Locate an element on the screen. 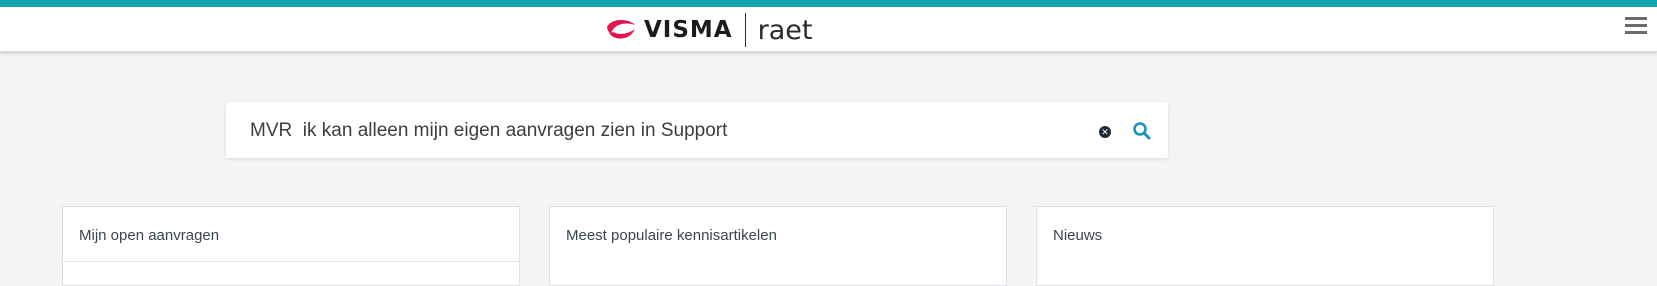 This screenshot has width=1657, height=286. search-icon is located at coordinates (1142, 131).